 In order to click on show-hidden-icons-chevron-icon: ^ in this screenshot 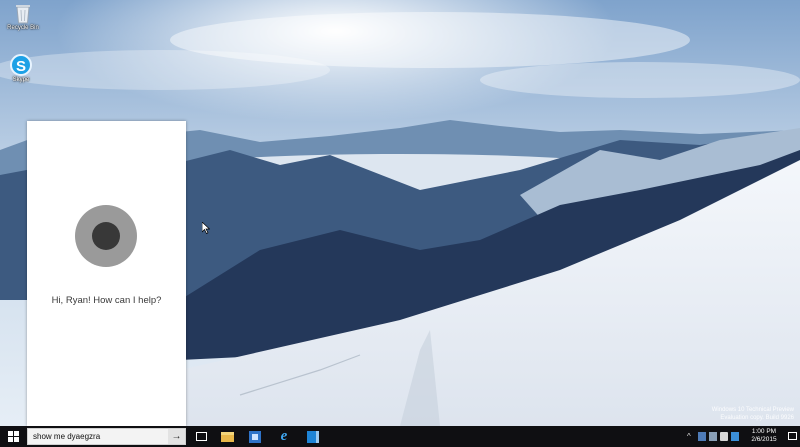, I will do `click(689, 436)`.